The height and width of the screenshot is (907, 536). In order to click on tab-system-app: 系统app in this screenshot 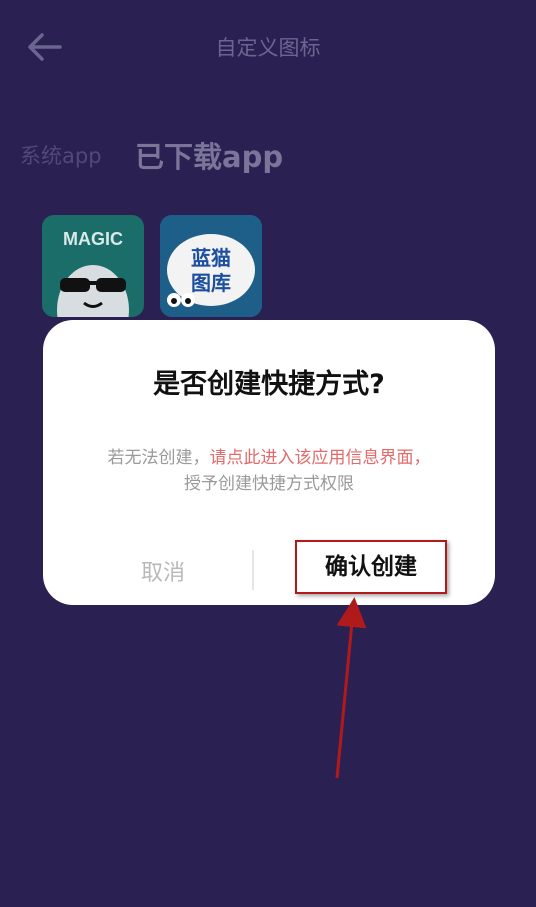, I will do `click(61, 155)`.